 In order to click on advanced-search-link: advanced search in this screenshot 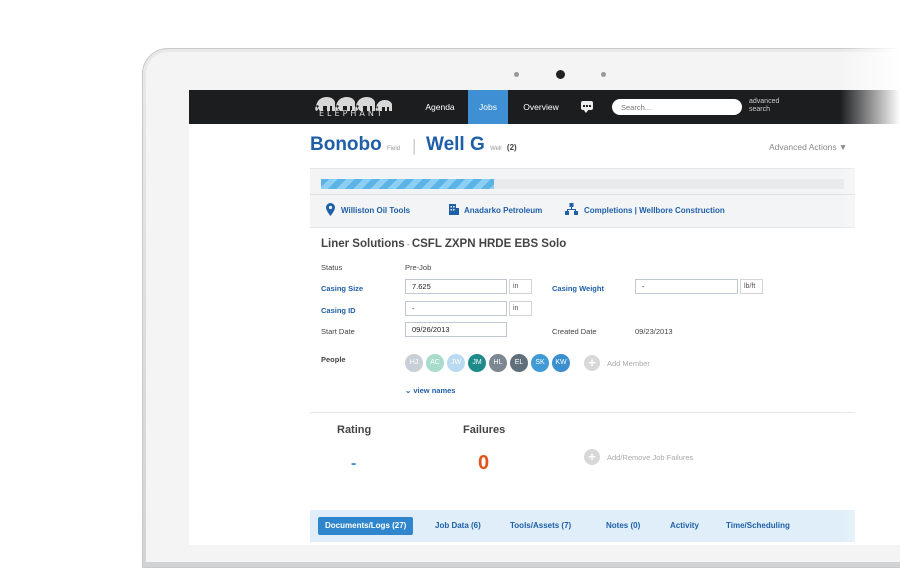, I will do `click(764, 106)`.